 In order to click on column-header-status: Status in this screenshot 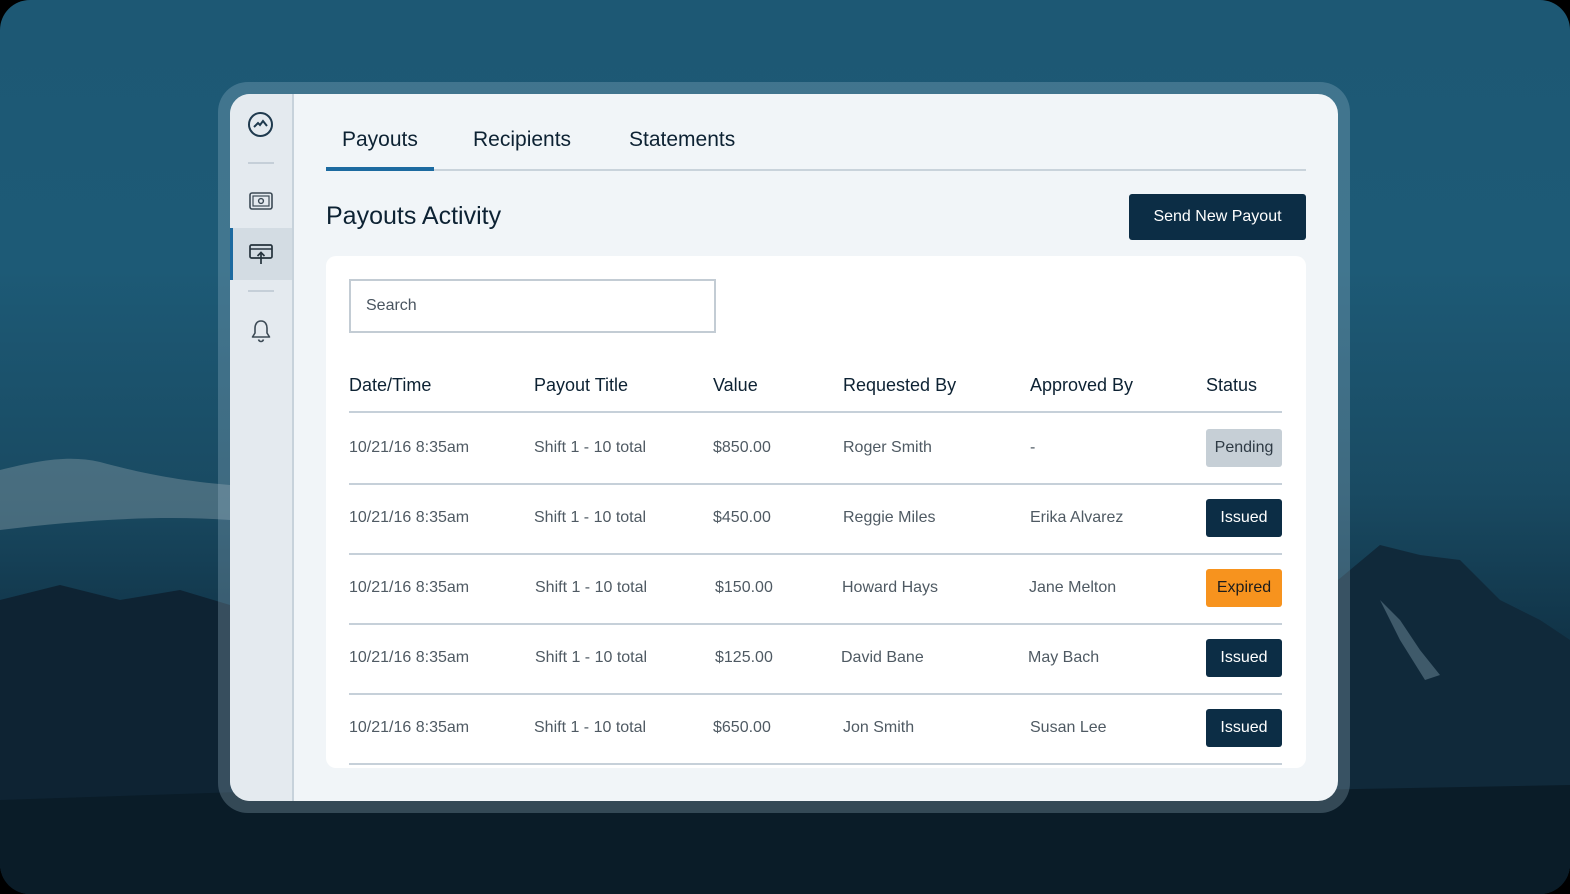, I will do `click(1232, 385)`.